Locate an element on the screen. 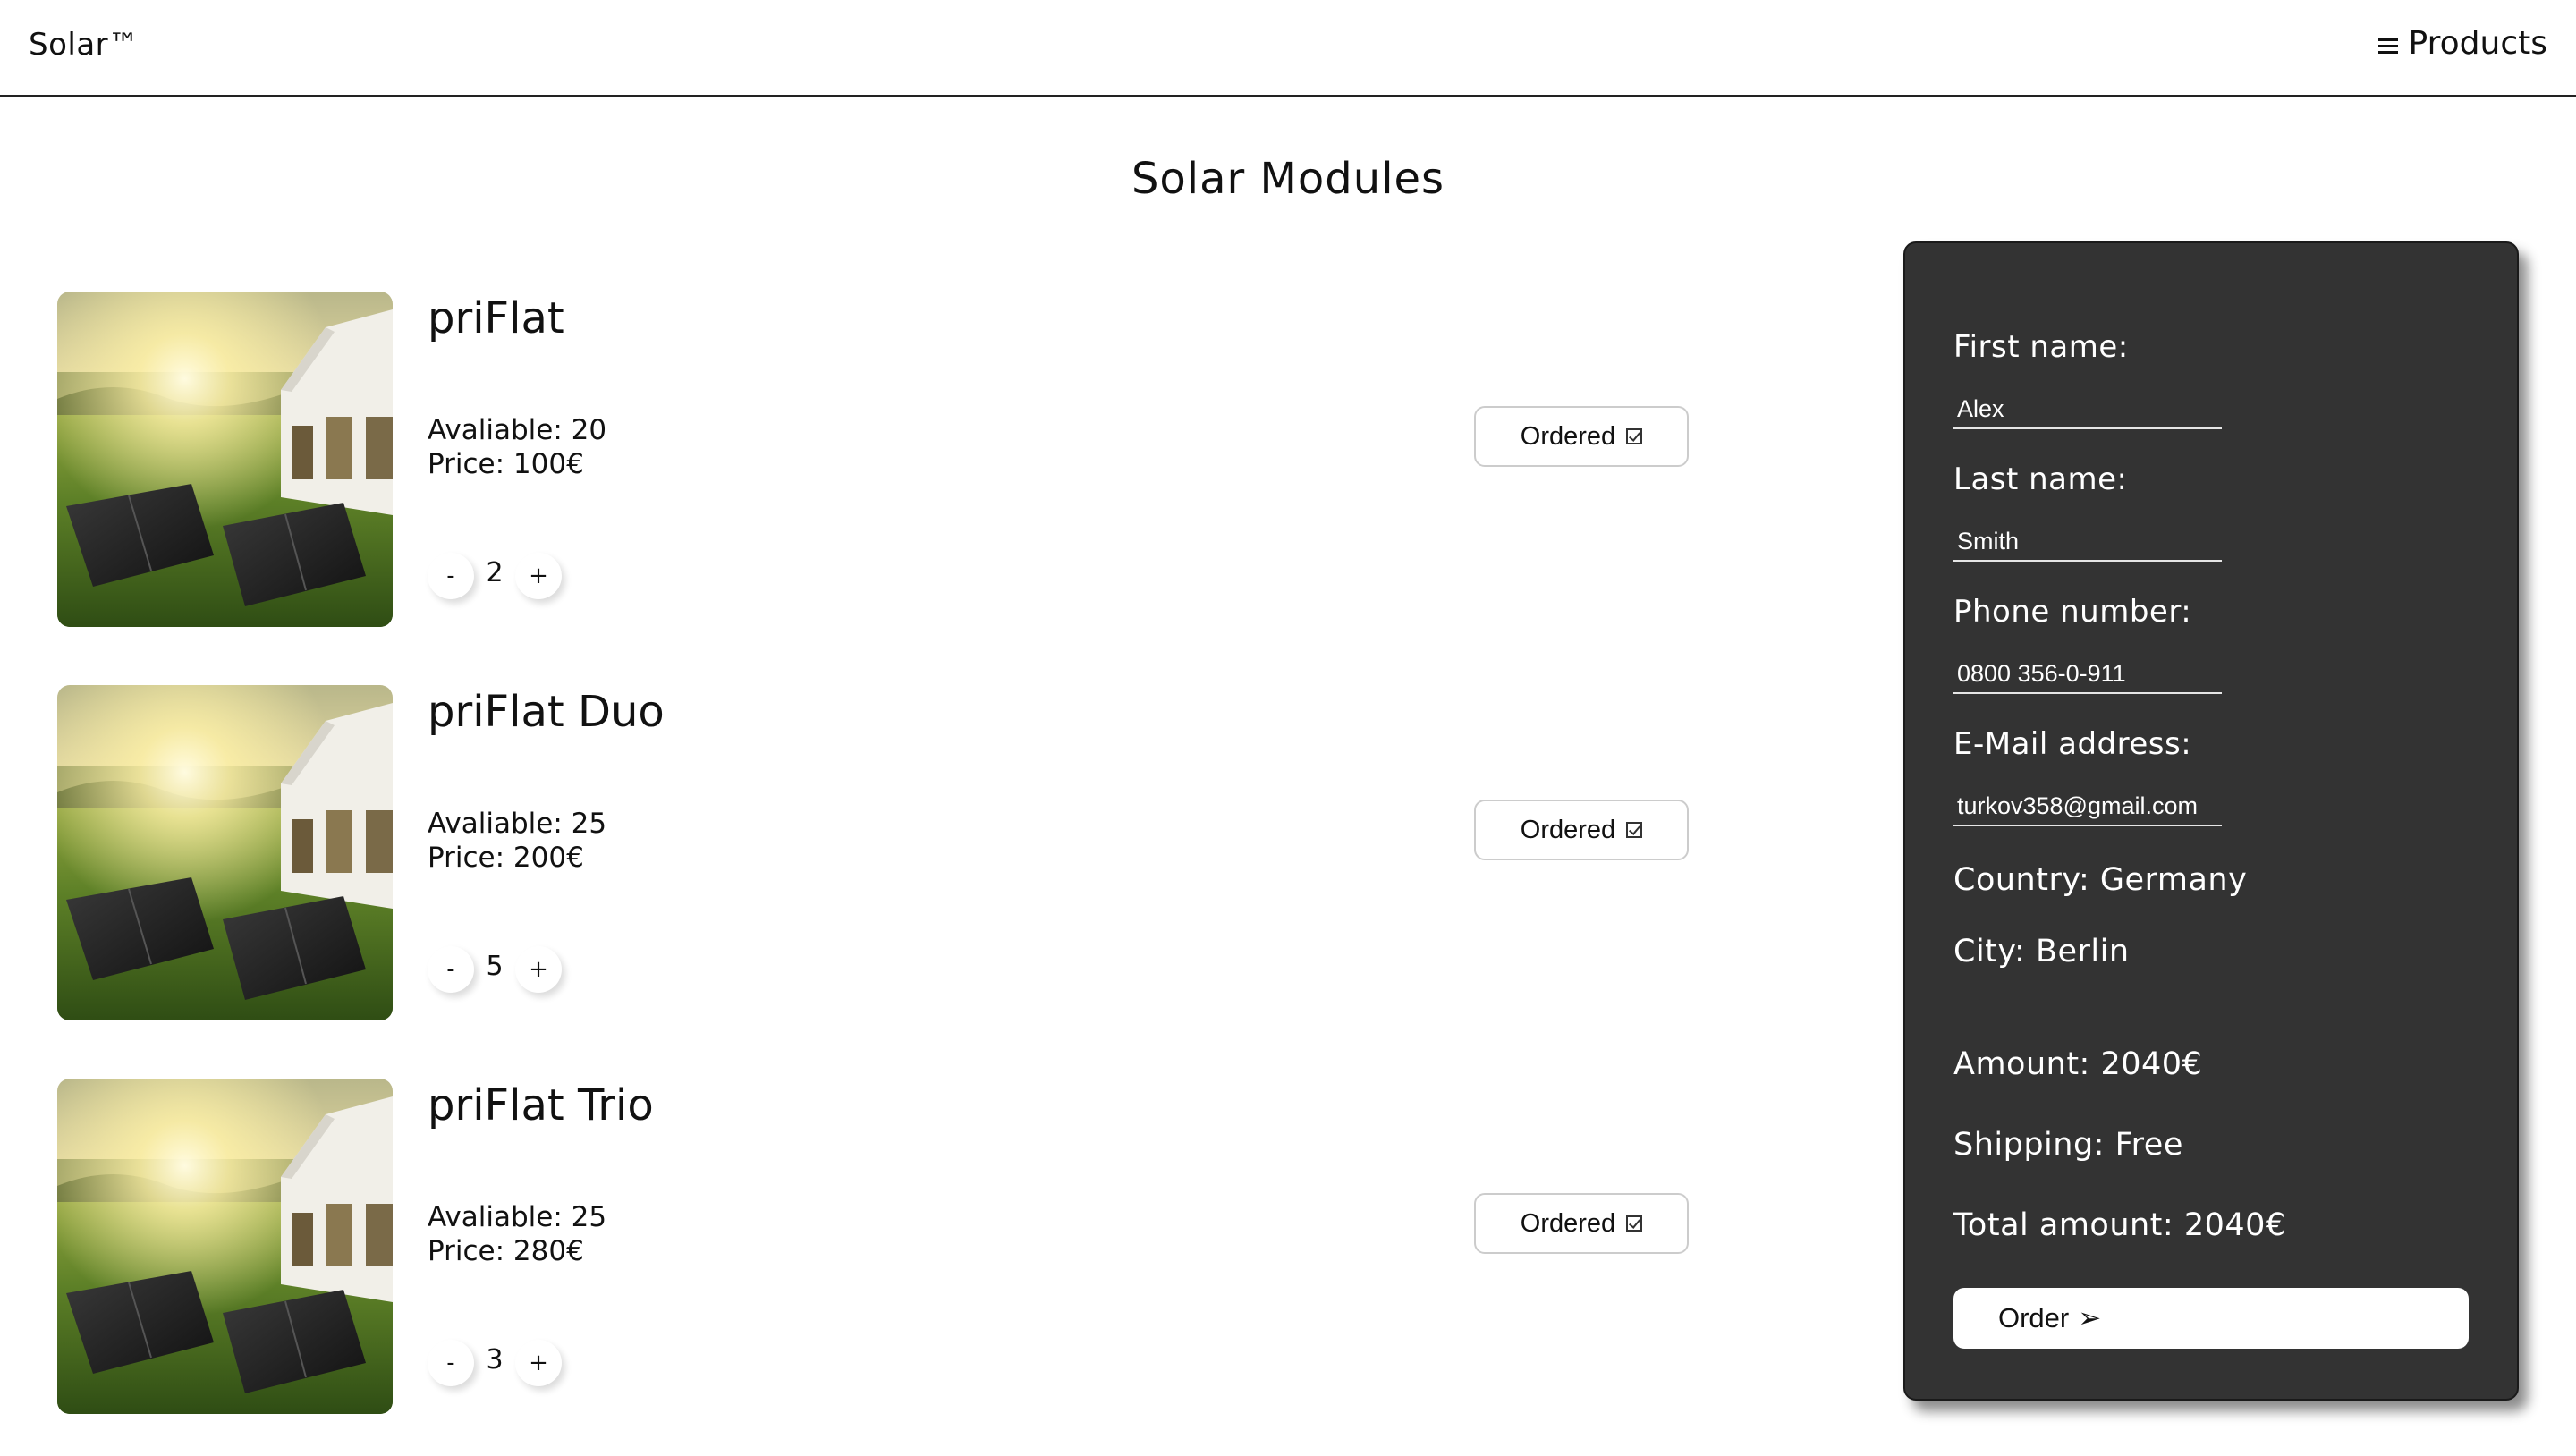  order-button-label: Order is located at coordinates (2034, 1317).